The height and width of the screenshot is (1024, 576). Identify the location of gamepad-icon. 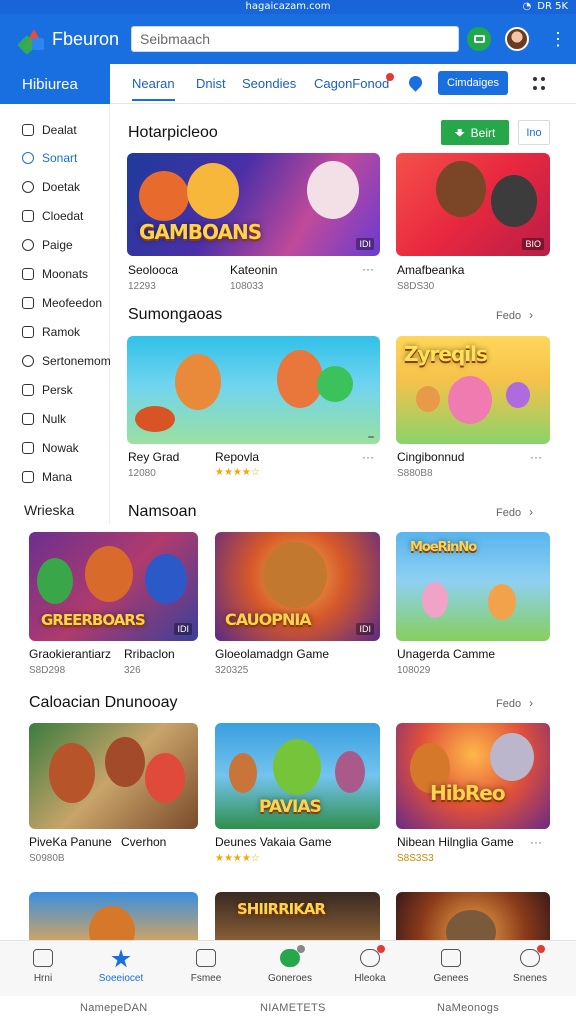
(451, 958).